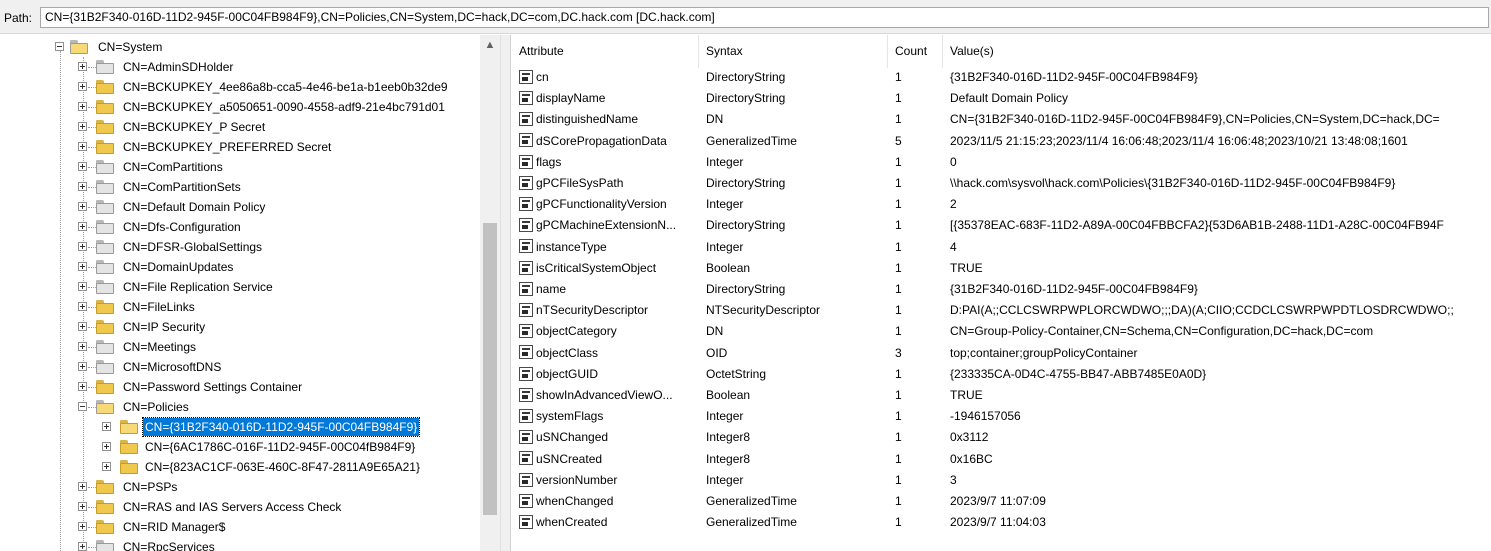 This screenshot has height=551, width=1491. What do you see at coordinates (240, 367) in the screenshot?
I see `tree-node: CN=MicrosoftDNS` at bounding box center [240, 367].